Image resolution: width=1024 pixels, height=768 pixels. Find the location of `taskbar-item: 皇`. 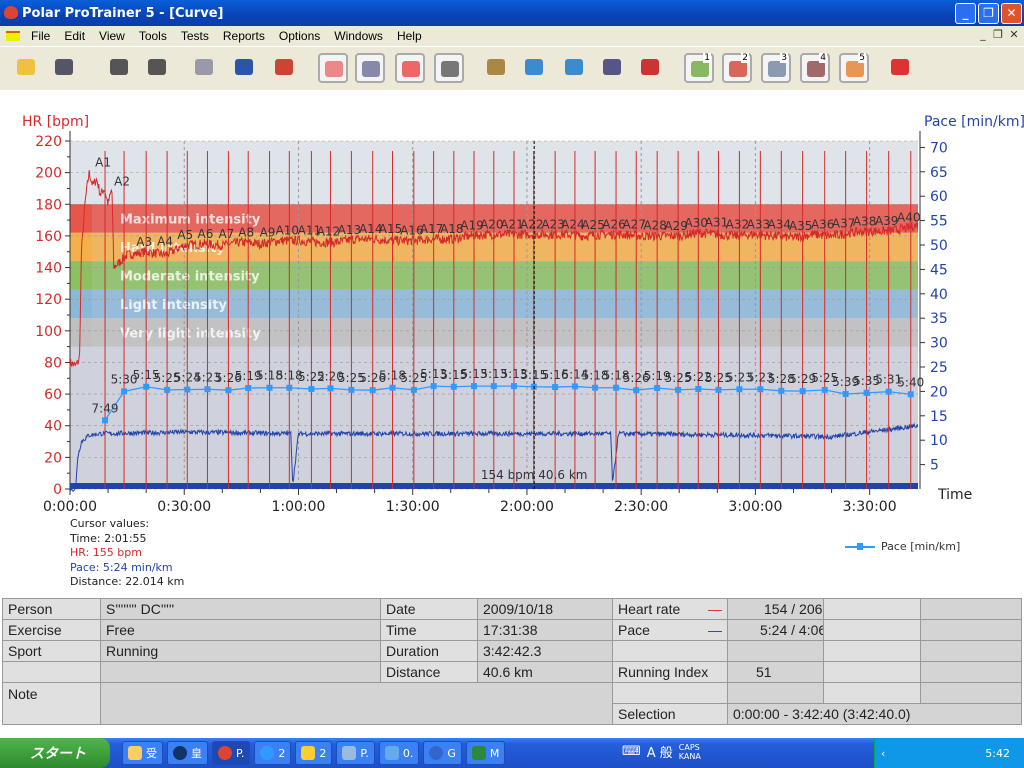

taskbar-item: 皇 is located at coordinates (187, 753).